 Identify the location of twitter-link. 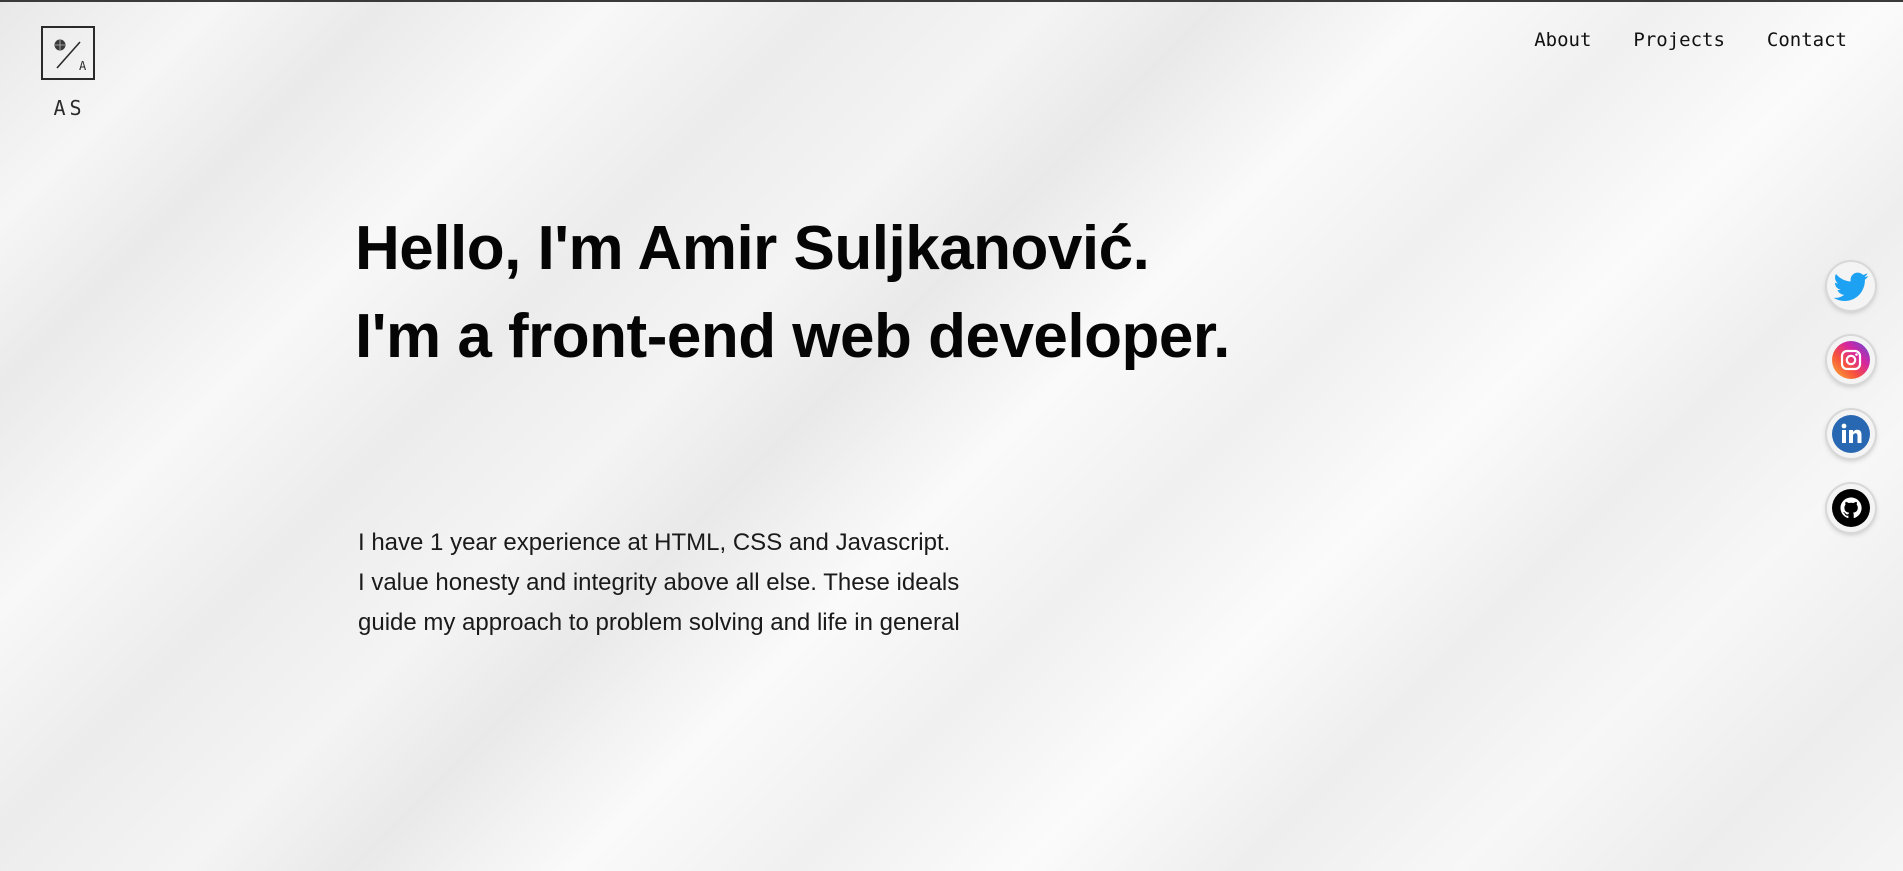
(1851, 286).